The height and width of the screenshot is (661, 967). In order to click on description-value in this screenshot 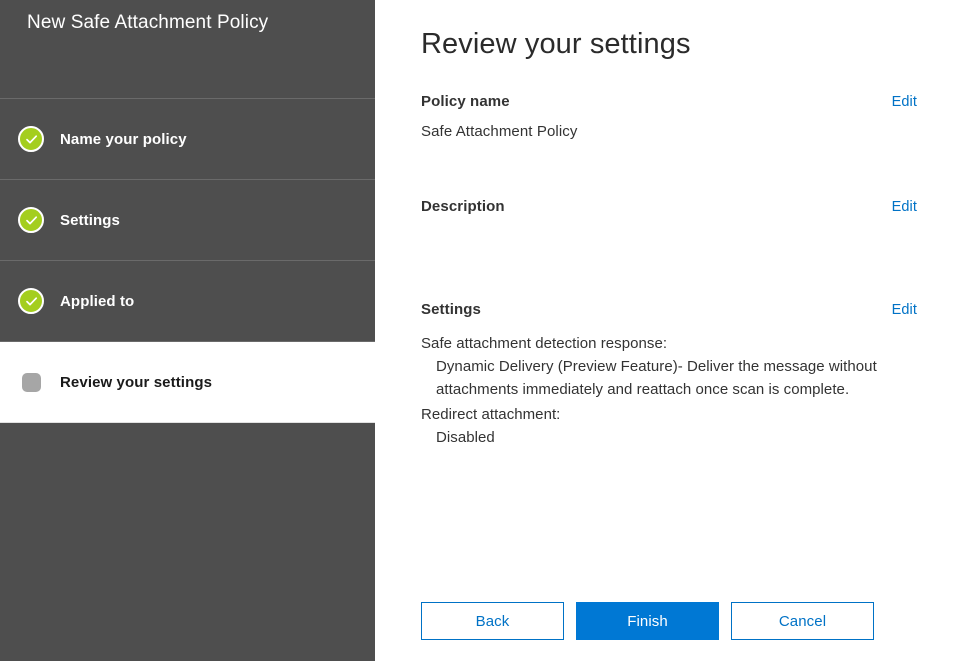, I will do `click(669, 236)`.